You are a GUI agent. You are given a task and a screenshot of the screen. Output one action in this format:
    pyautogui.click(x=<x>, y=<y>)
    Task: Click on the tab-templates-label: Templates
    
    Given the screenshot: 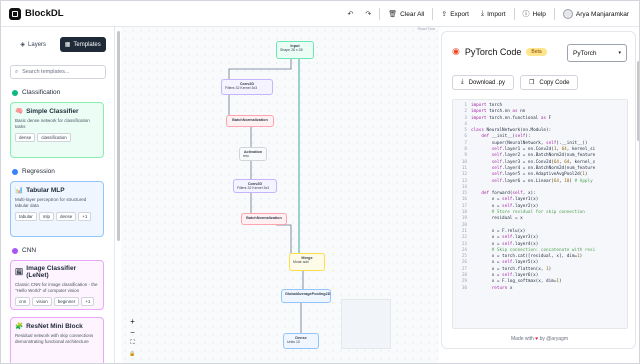 What is the action you would take?
    pyautogui.click(x=87, y=44)
    